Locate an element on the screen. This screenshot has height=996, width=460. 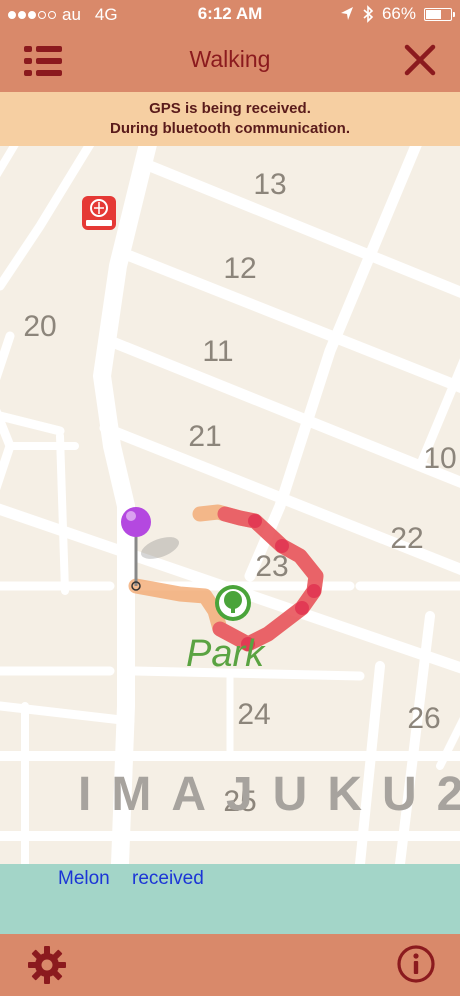
bluetooth-icon is located at coordinates (368, 14).